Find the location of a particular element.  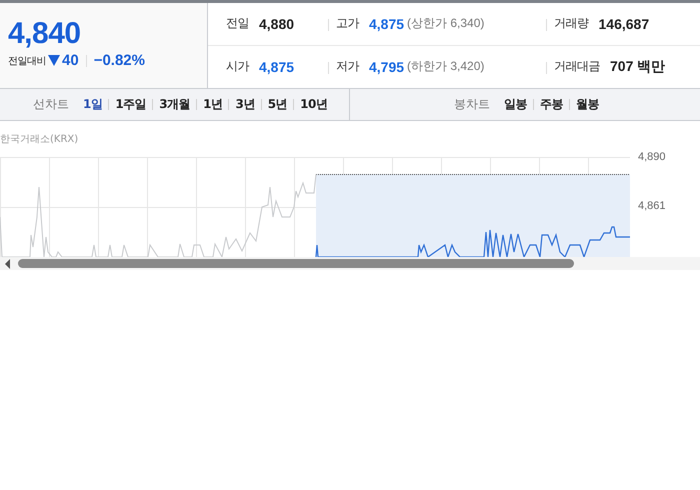

stat-value: 4,880 is located at coordinates (276, 24).